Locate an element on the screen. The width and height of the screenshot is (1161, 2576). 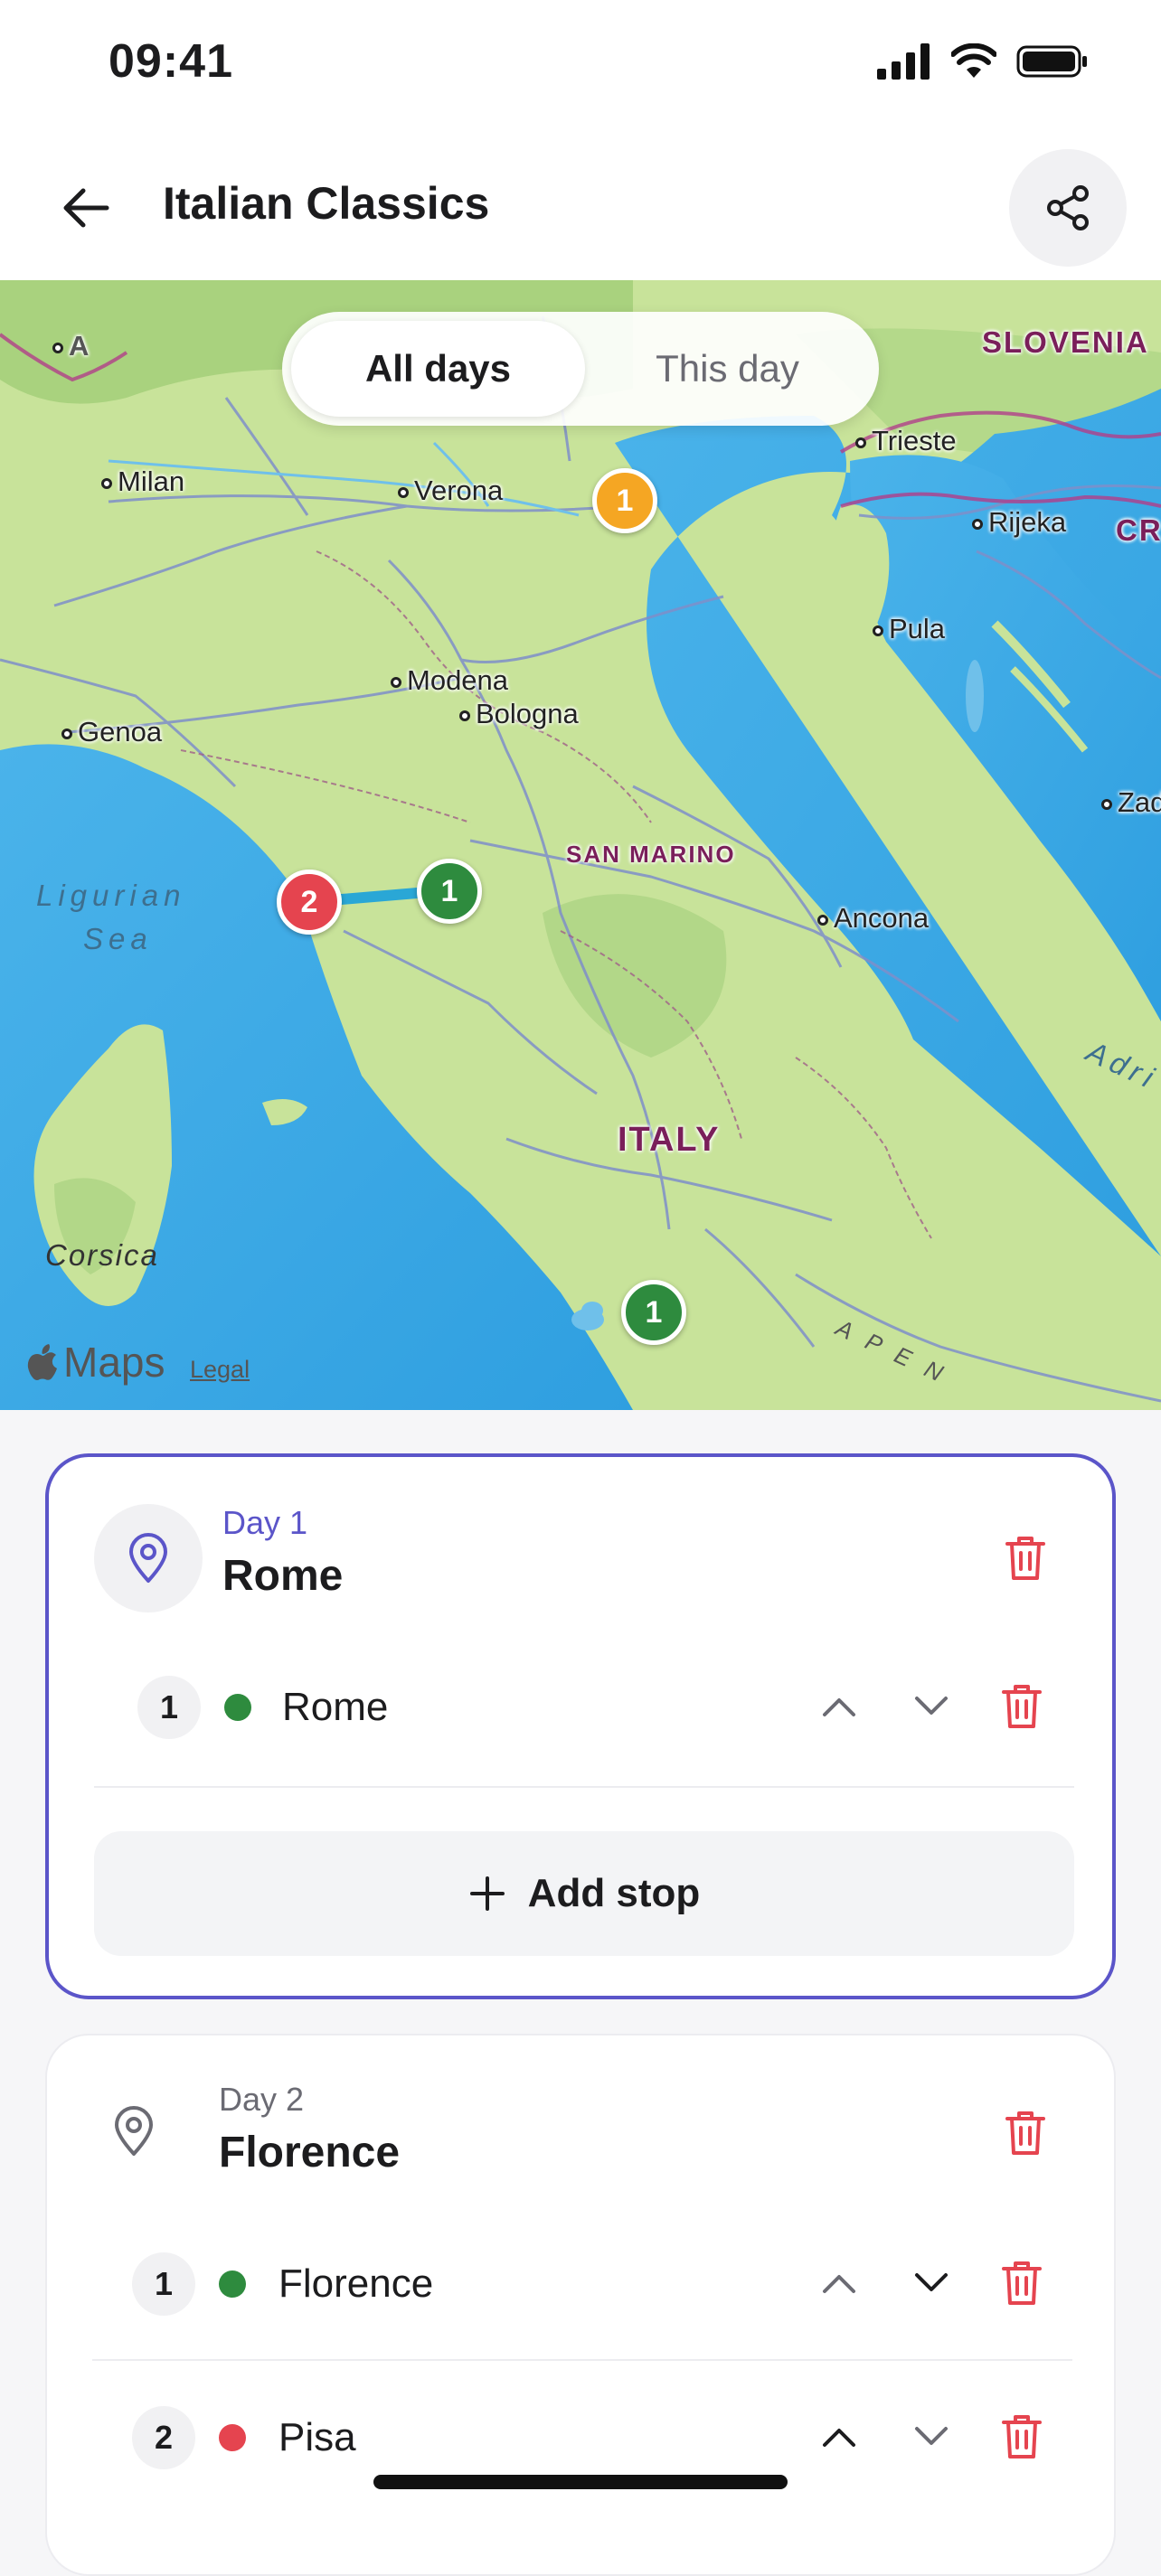
share-icon is located at coordinates (1068, 208).